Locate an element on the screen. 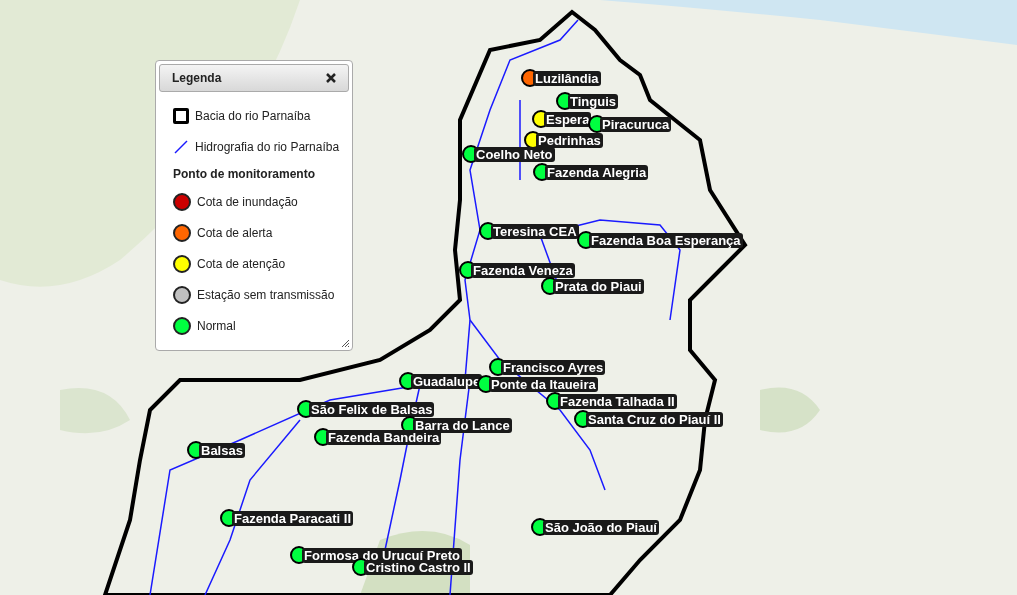 This screenshot has width=1017, height=595. river-line-icon is located at coordinates (181, 146).